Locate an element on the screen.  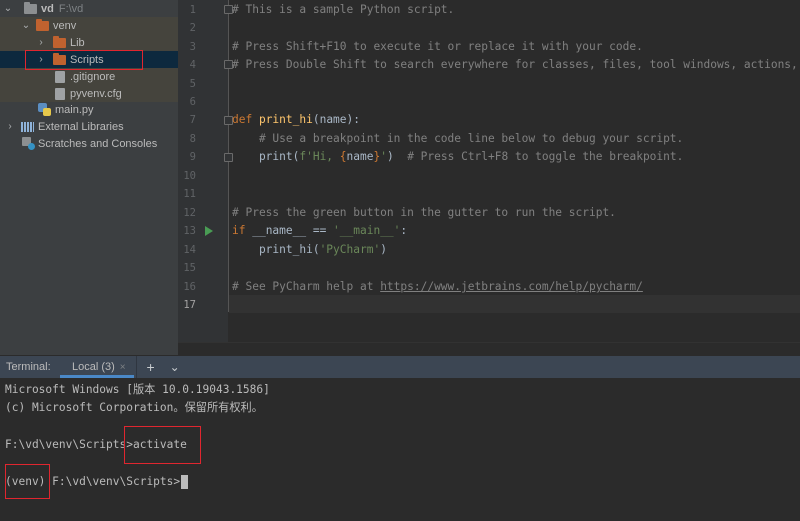
terminal-prompt: (venv) F:\vd\venv\Scripts> is located at coordinates (93, 481).